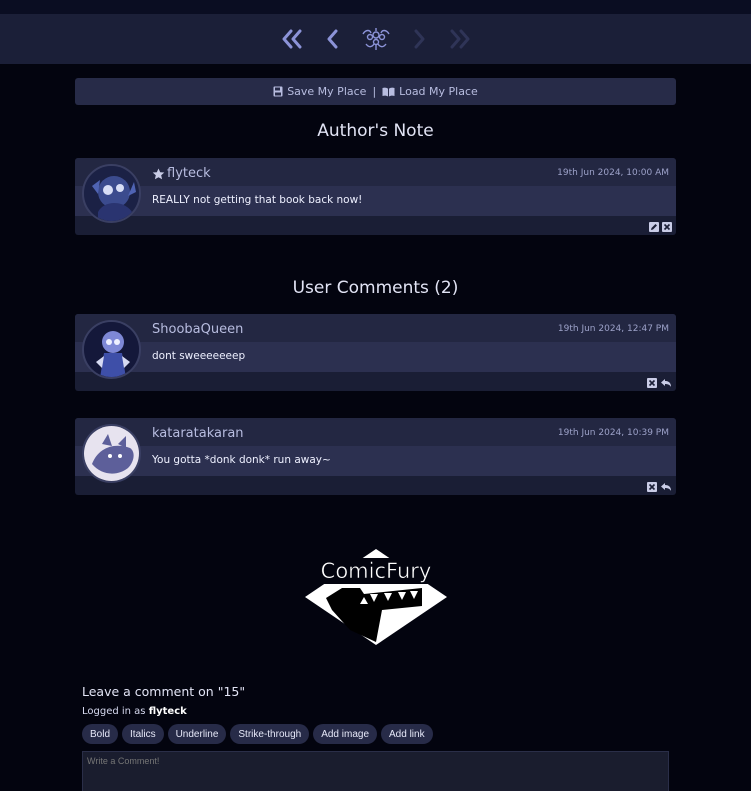  Describe the element at coordinates (168, 711) in the screenshot. I see `logged-in-username: flyteck` at that location.